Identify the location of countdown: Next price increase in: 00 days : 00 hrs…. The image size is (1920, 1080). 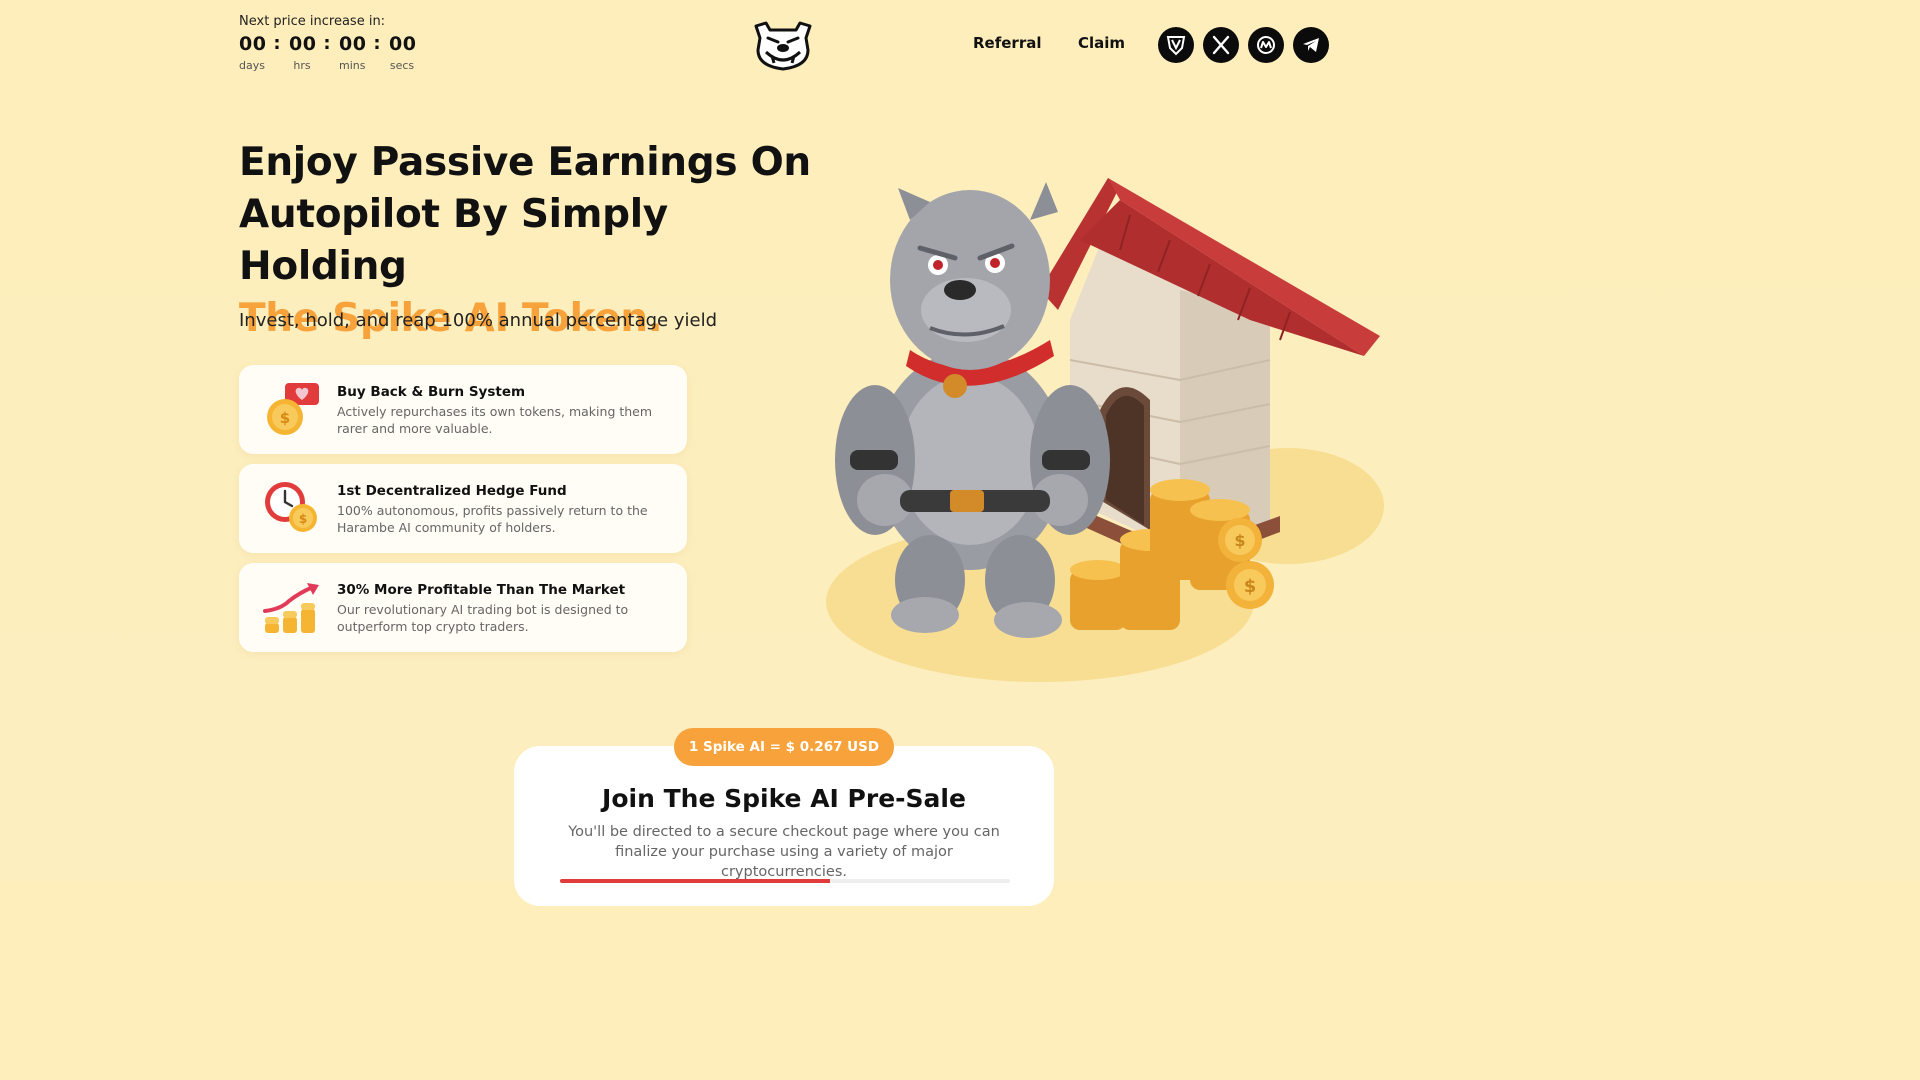
(328, 43).